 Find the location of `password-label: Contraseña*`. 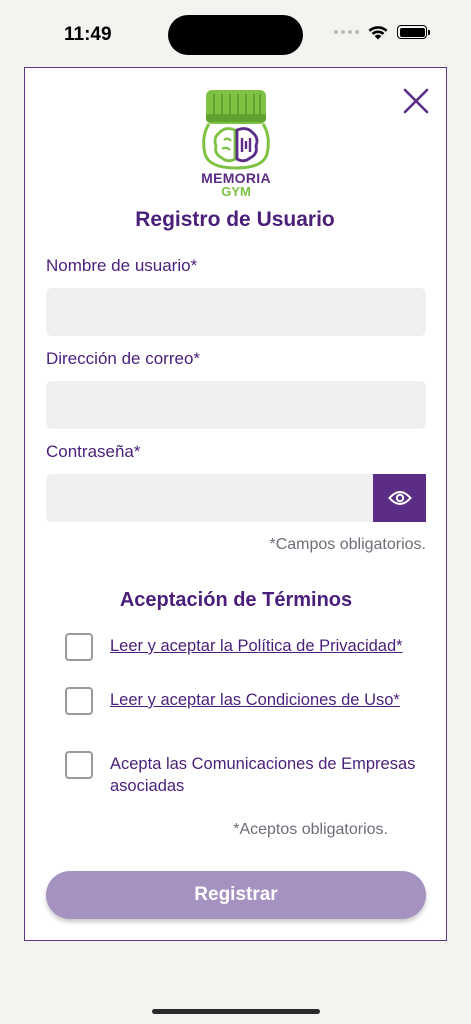

password-label: Contraseña* is located at coordinates (93, 451).